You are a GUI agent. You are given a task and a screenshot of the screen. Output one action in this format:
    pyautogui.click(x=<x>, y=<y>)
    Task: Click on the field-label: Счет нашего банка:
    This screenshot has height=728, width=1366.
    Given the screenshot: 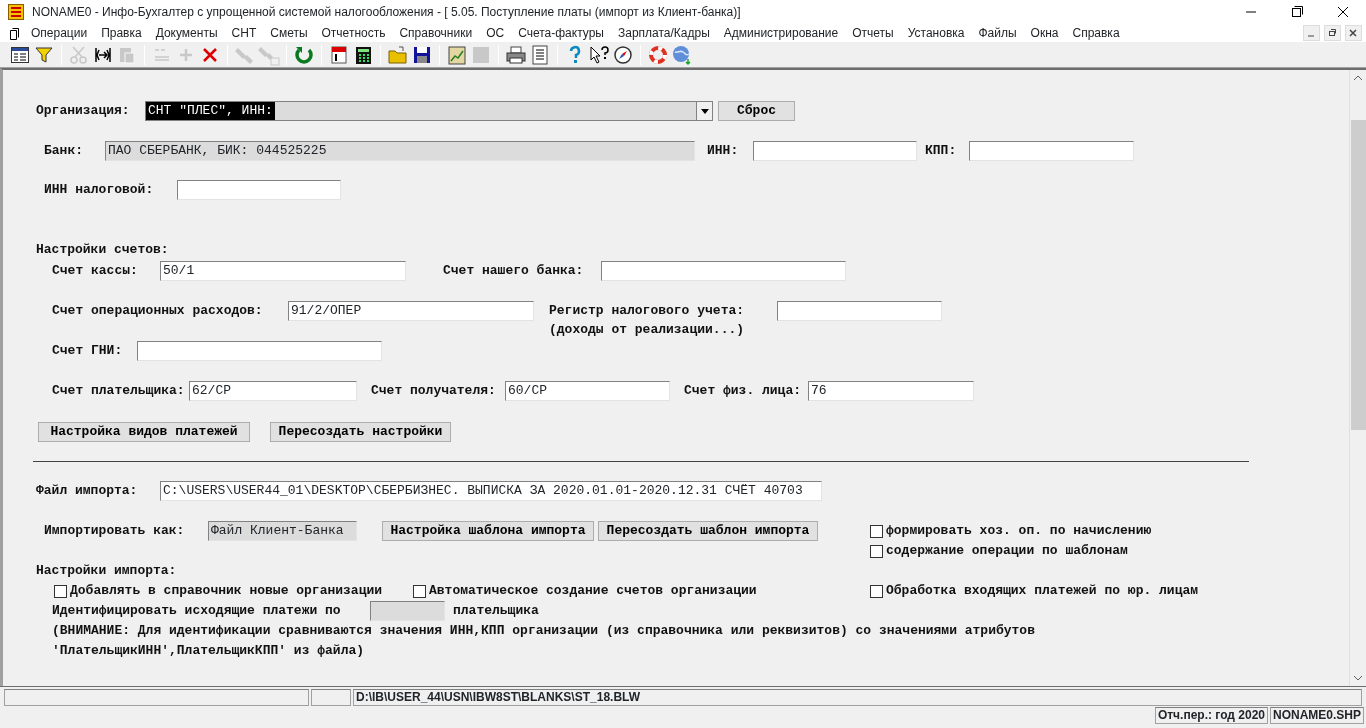 What is the action you would take?
    pyautogui.click(x=513, y=271)
    